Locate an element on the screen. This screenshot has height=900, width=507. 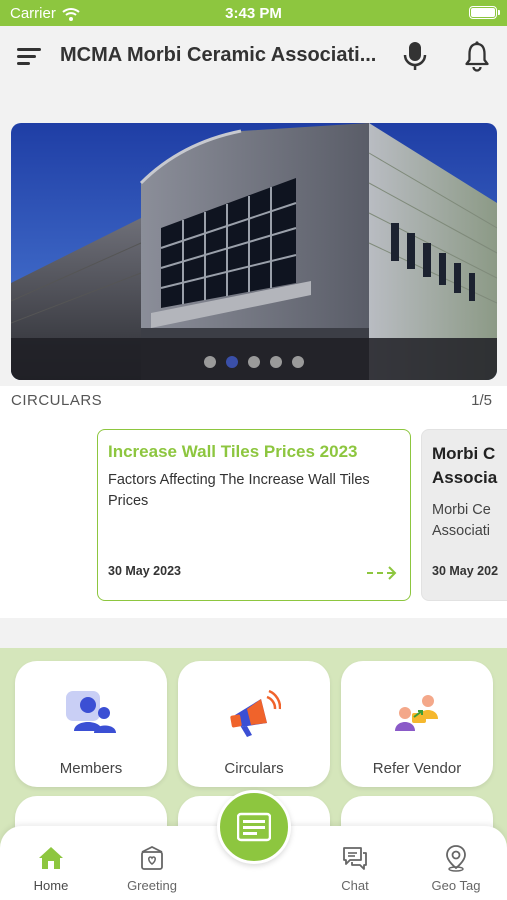
battery-icon is located at coordinates (484, 12).